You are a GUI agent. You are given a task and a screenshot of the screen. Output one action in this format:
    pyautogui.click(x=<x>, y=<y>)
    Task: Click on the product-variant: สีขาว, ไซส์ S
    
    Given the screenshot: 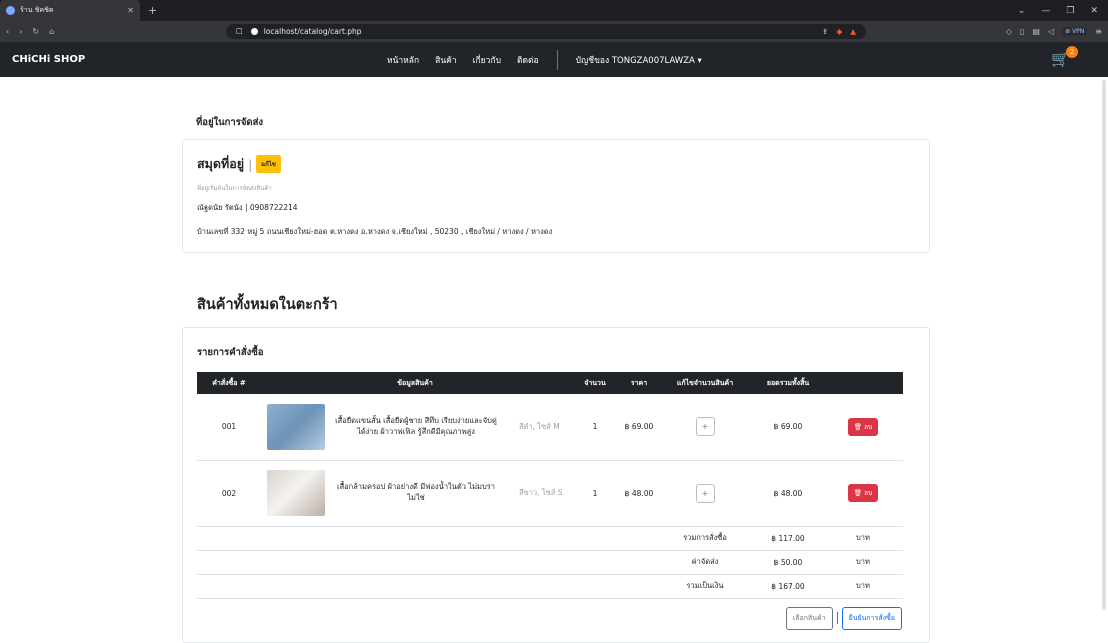 What is the action you would take?
    pyautogui.click(x=541, y=492)
    